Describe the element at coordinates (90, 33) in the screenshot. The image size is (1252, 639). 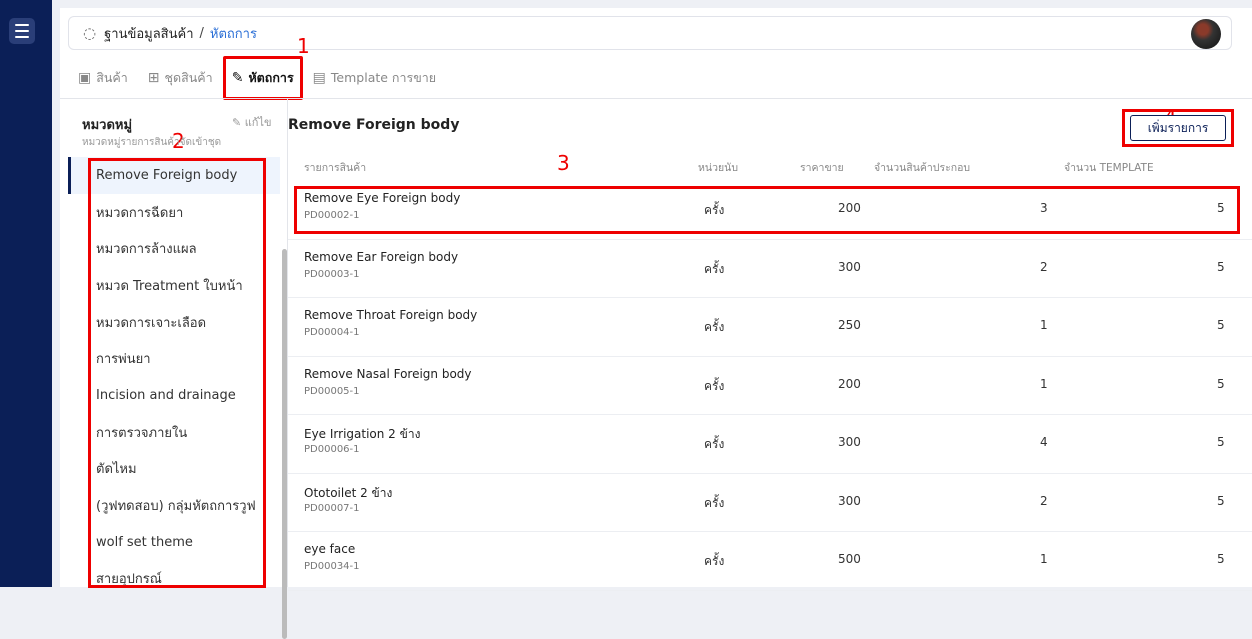
I see `app-logo-icon: ◌` at that location.